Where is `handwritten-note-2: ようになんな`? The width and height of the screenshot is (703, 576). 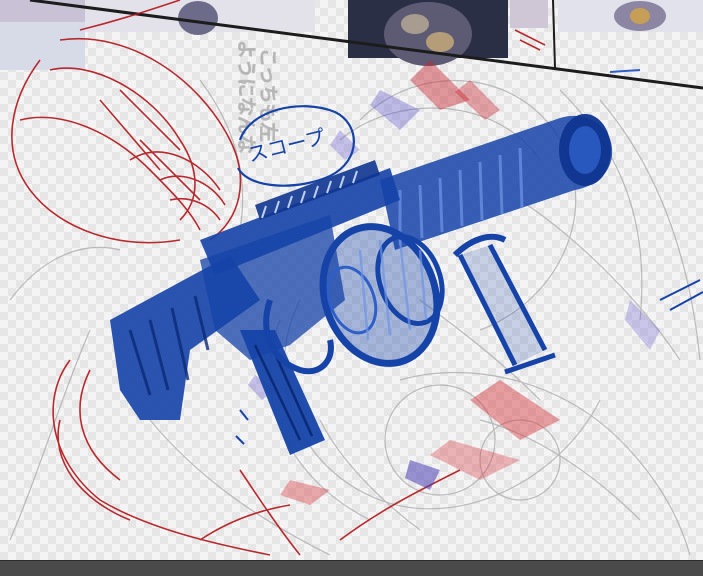
handwritten-note-2: ようになんな is located at coordinates (246, 97).